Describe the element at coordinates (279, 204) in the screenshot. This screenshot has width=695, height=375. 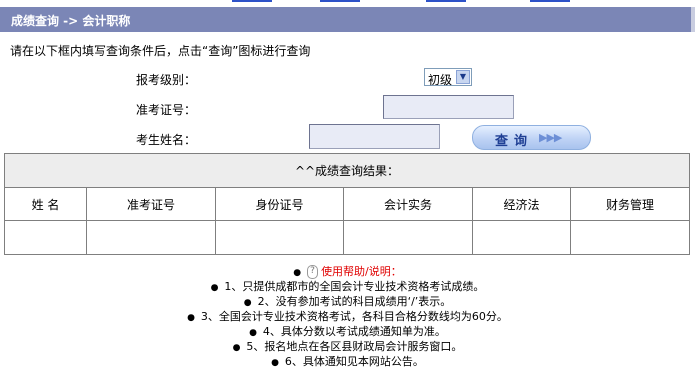
I see `column-header-id: 身份证号` at that location.